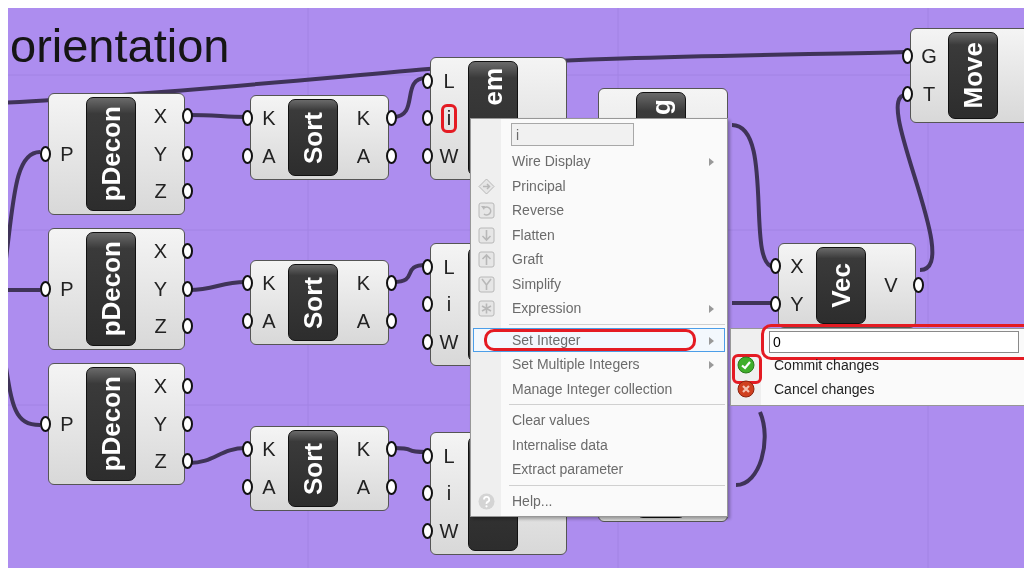  Describe the element at coordinates (929, 57) in the screenshot. I see `input-label: G` at that location.